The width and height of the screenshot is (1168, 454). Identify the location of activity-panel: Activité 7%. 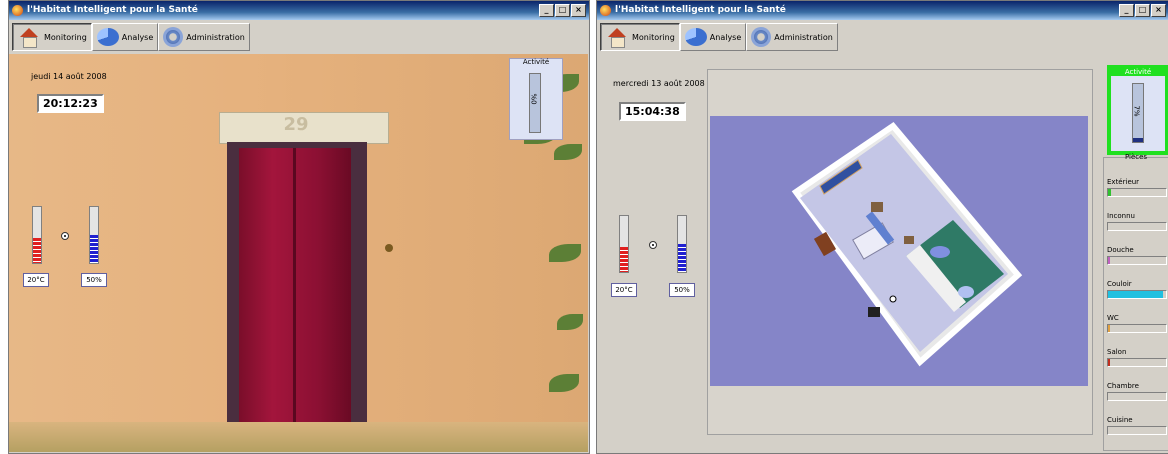
(1137, 110).